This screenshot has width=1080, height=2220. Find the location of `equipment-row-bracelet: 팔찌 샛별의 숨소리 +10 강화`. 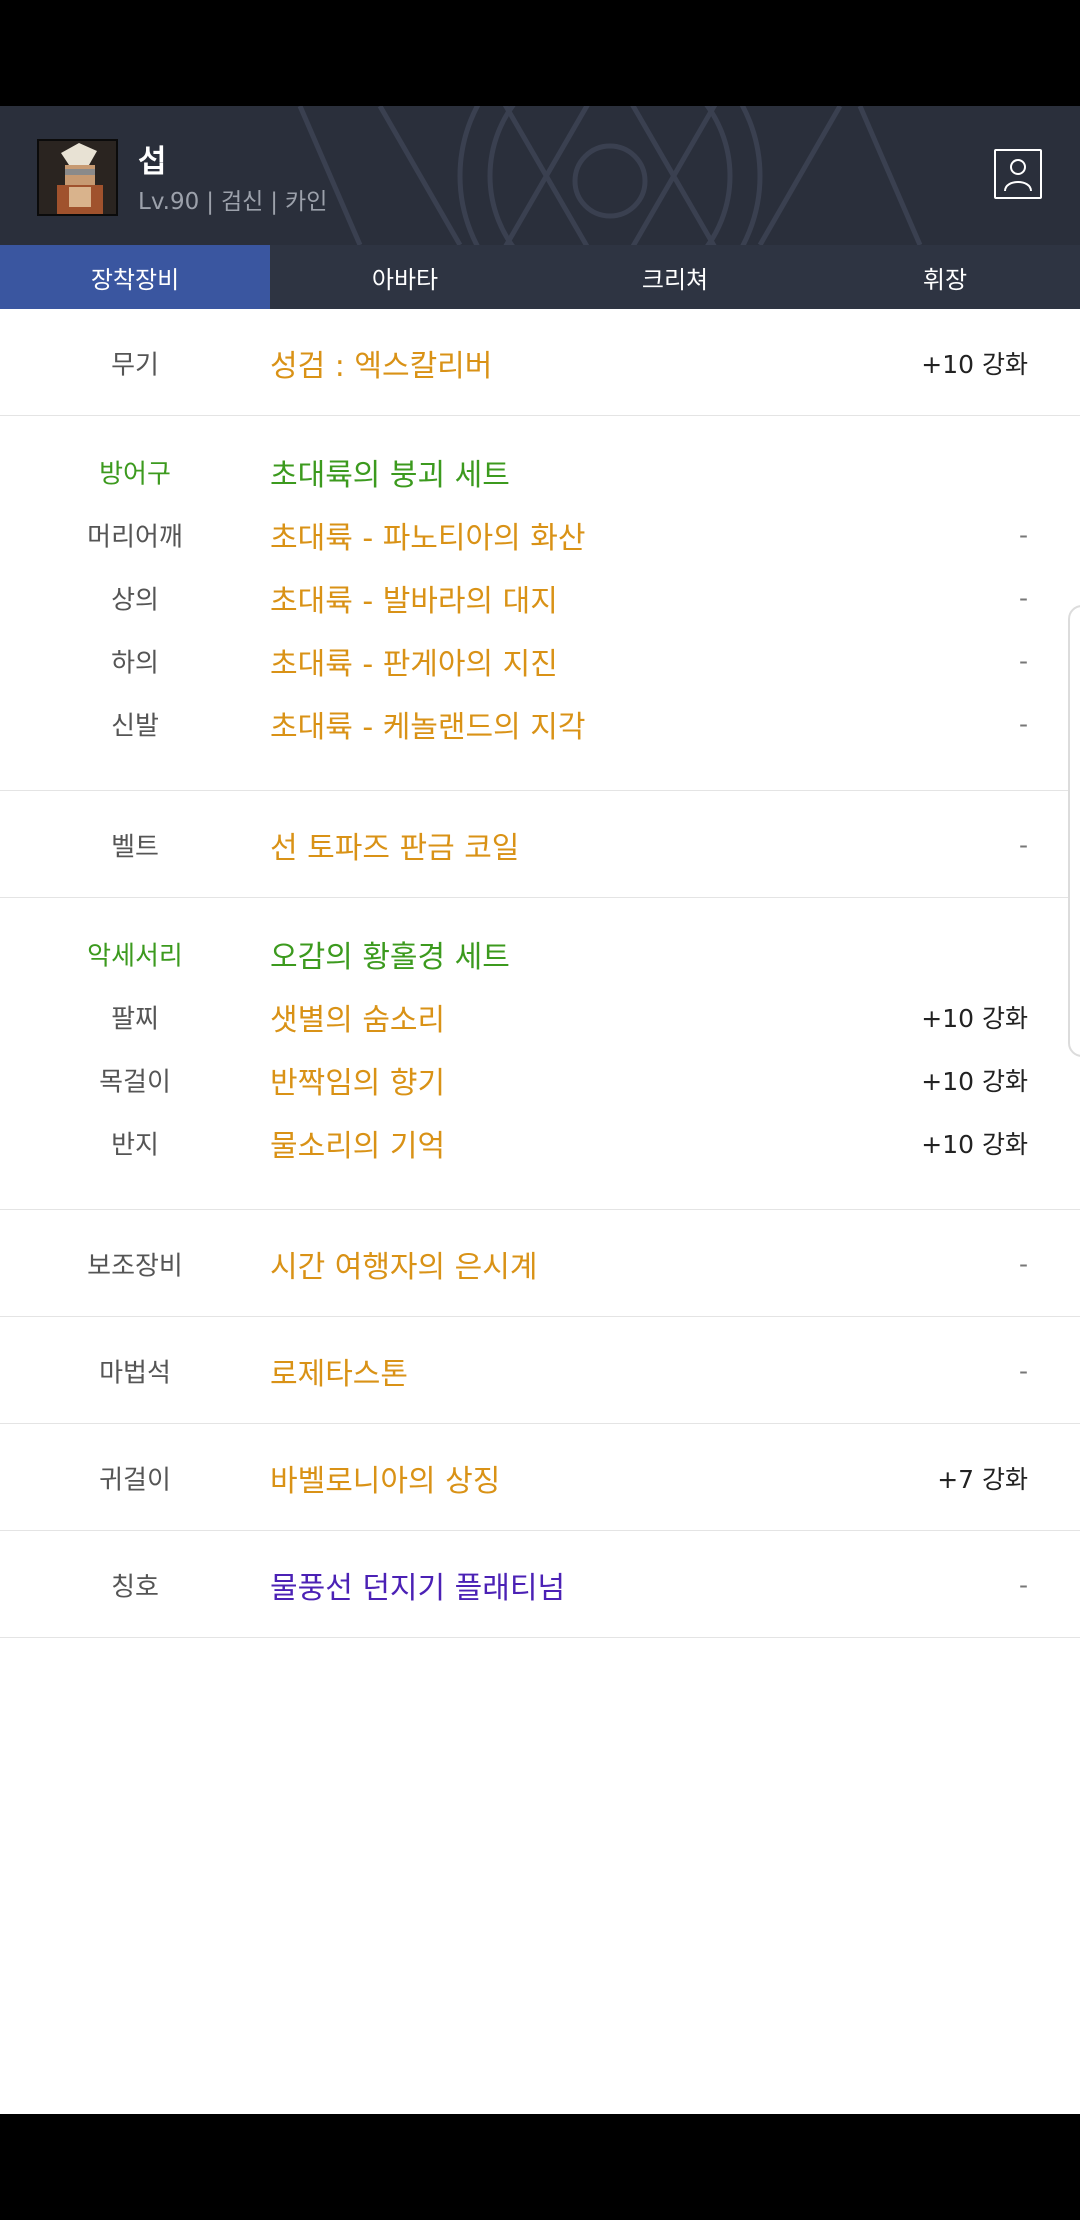

equipment-row-bracelet: 팔찌 샛별의 숨소리 +10 강화 is located at coordinates (540, 1016).